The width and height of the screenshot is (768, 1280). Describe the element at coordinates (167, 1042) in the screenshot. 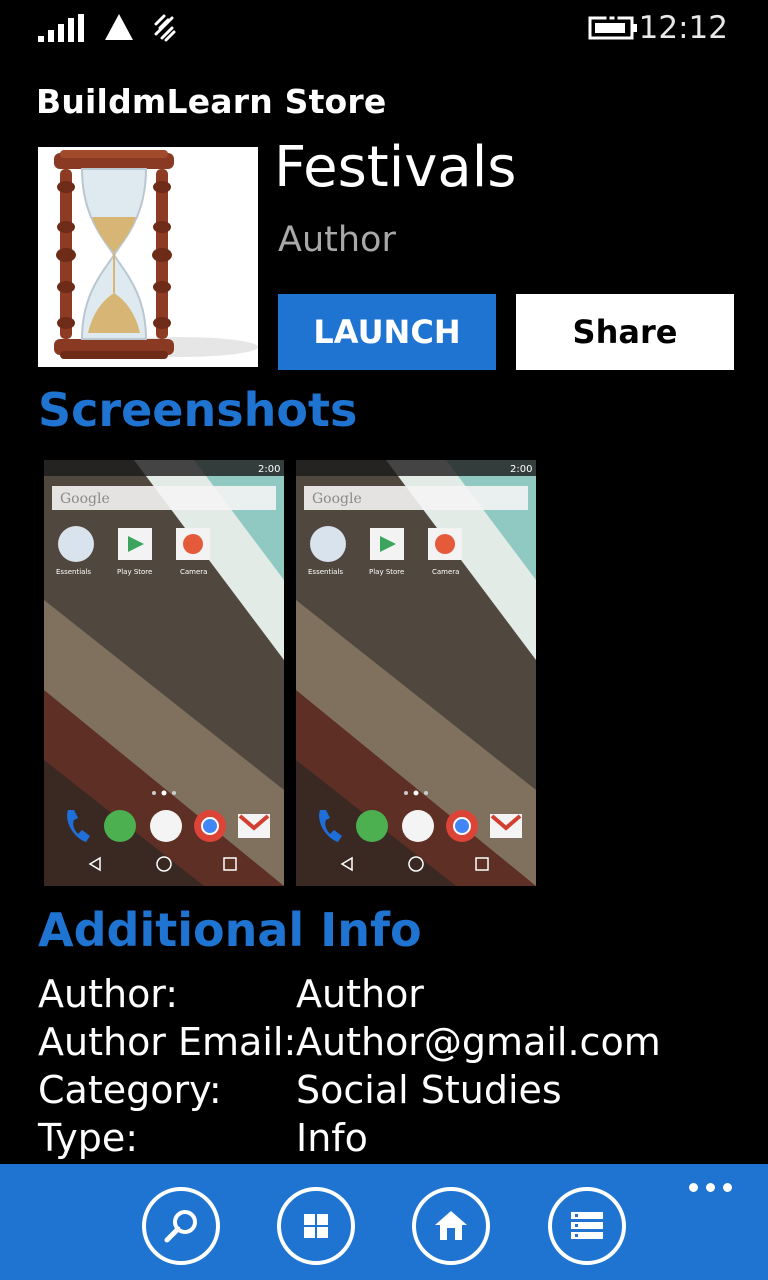

I see `info-label-email: Author Email:` at that location.